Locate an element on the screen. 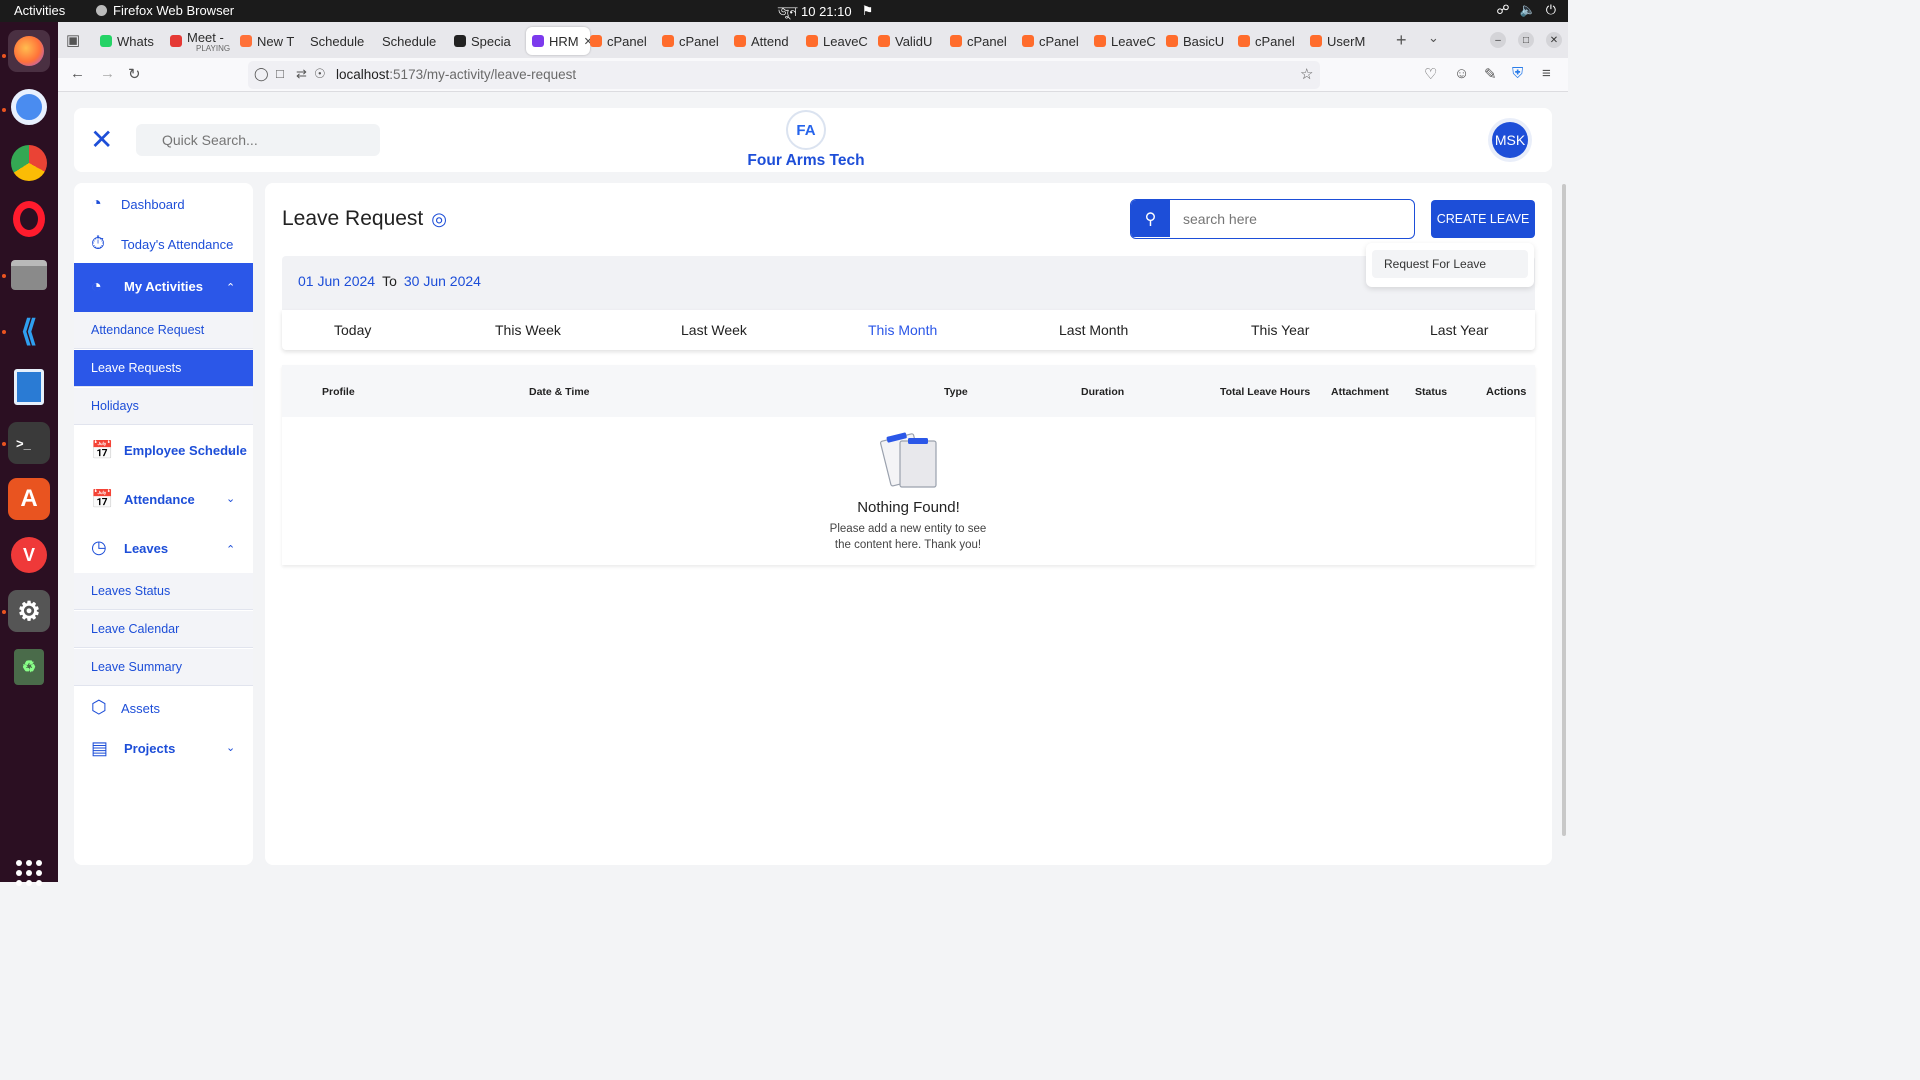  settings-icon: ⚙ is located at coordinates (29, 611).